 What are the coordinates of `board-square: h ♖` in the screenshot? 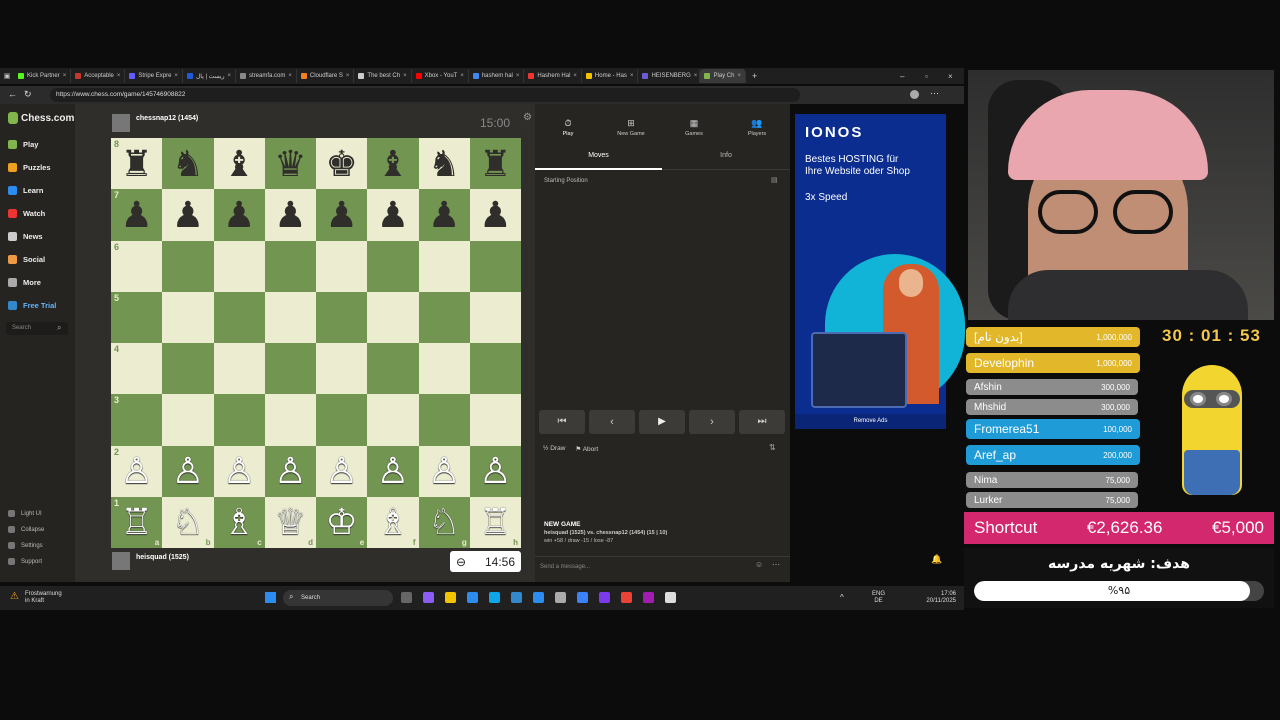 It's located at (495, 522).